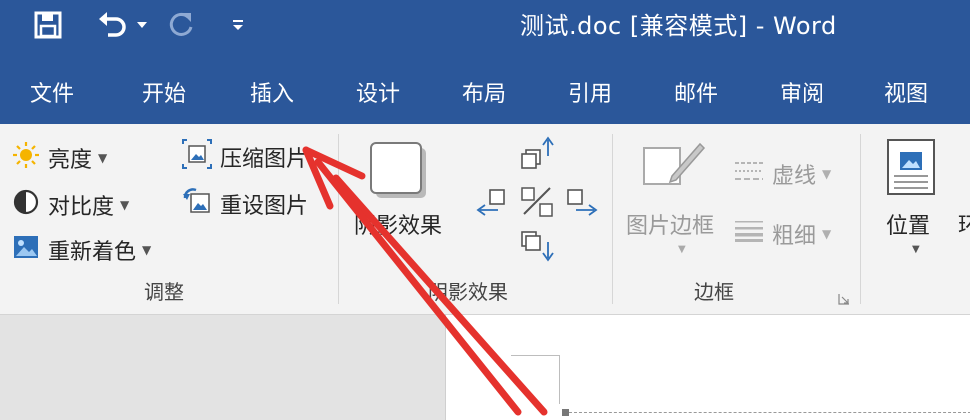 The width and height of the screenshot is (970, 420). Describe the element at coordinates (238, 25) in the screenshot. I see `customize-icon` at that location.